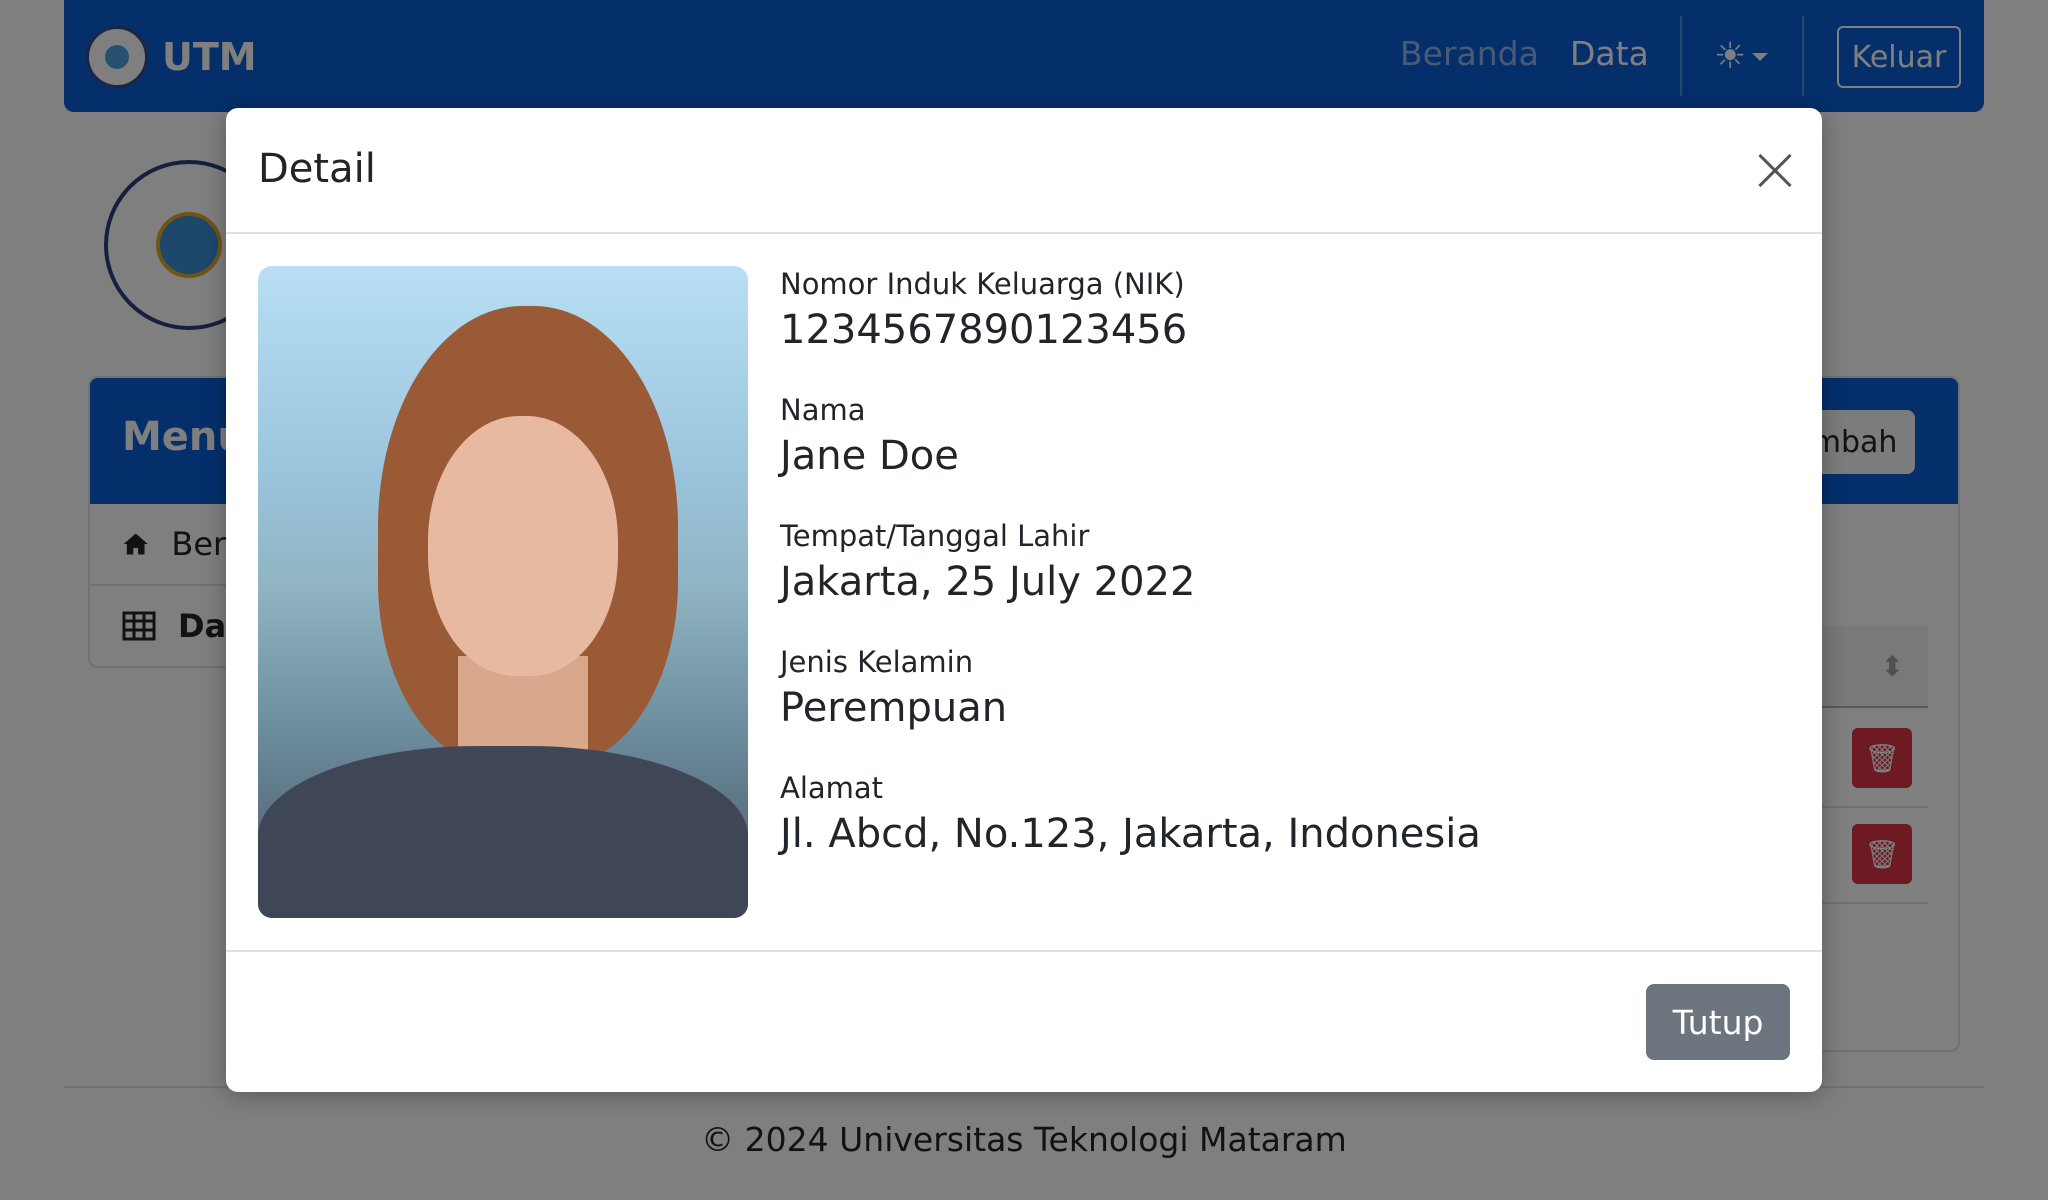 This screenshot has height=1200, width=2048. Describe the element at coordinates (982, 284) in the screenshot. I see `field-label: Nomor Induk Keluarga (NIK)` at that location.